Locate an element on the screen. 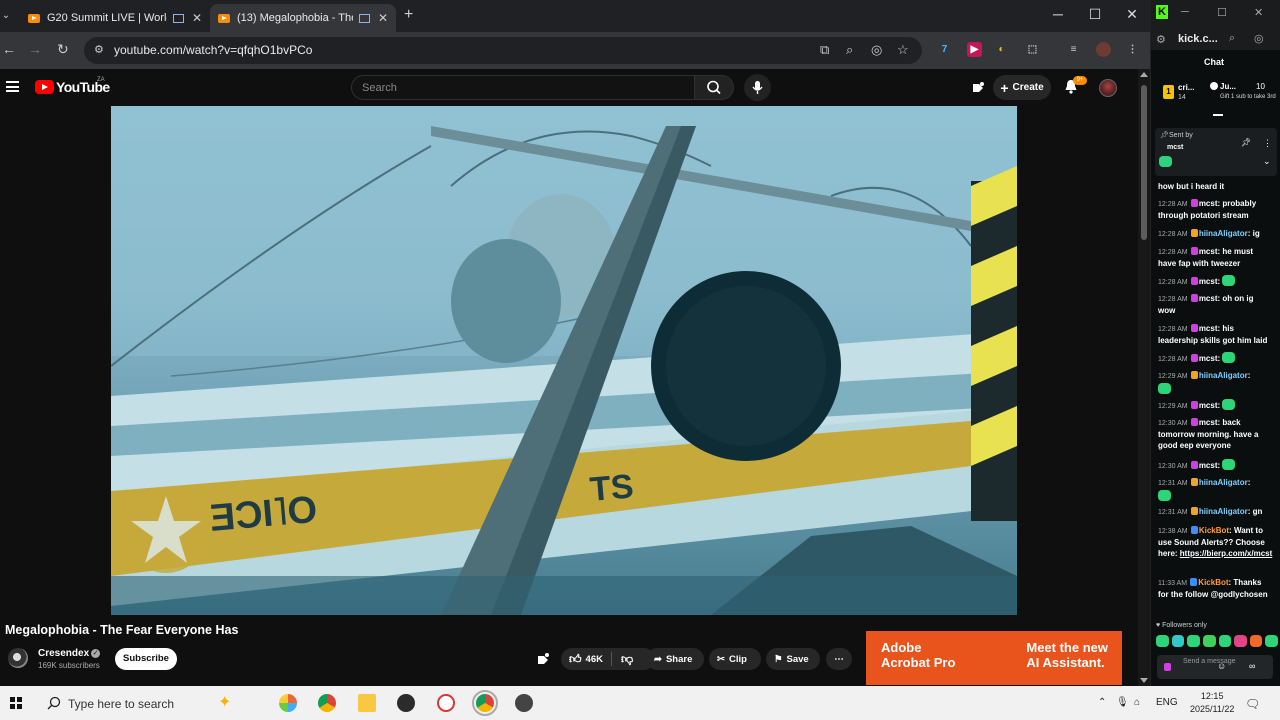  url-text: youtube.com/watch?v=qfqhO1bvPCo is located at coordinates (213, 50).